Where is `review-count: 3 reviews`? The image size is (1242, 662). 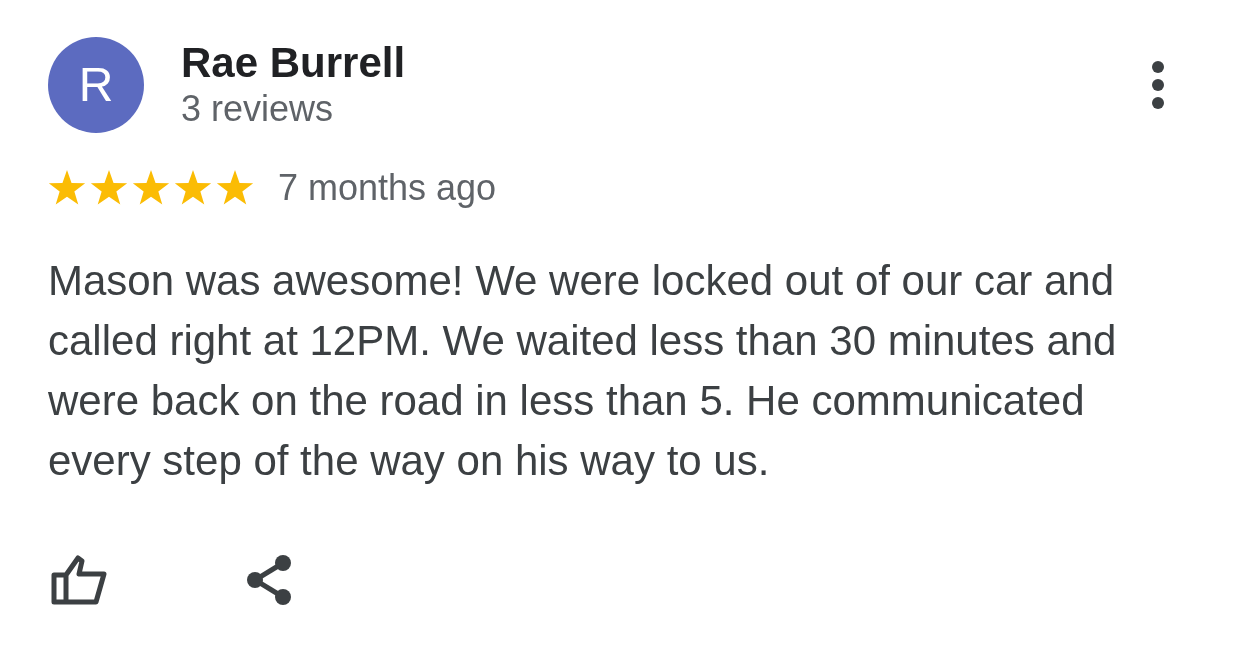
review-count: 3 reviews is located at coordinates (258, 109).